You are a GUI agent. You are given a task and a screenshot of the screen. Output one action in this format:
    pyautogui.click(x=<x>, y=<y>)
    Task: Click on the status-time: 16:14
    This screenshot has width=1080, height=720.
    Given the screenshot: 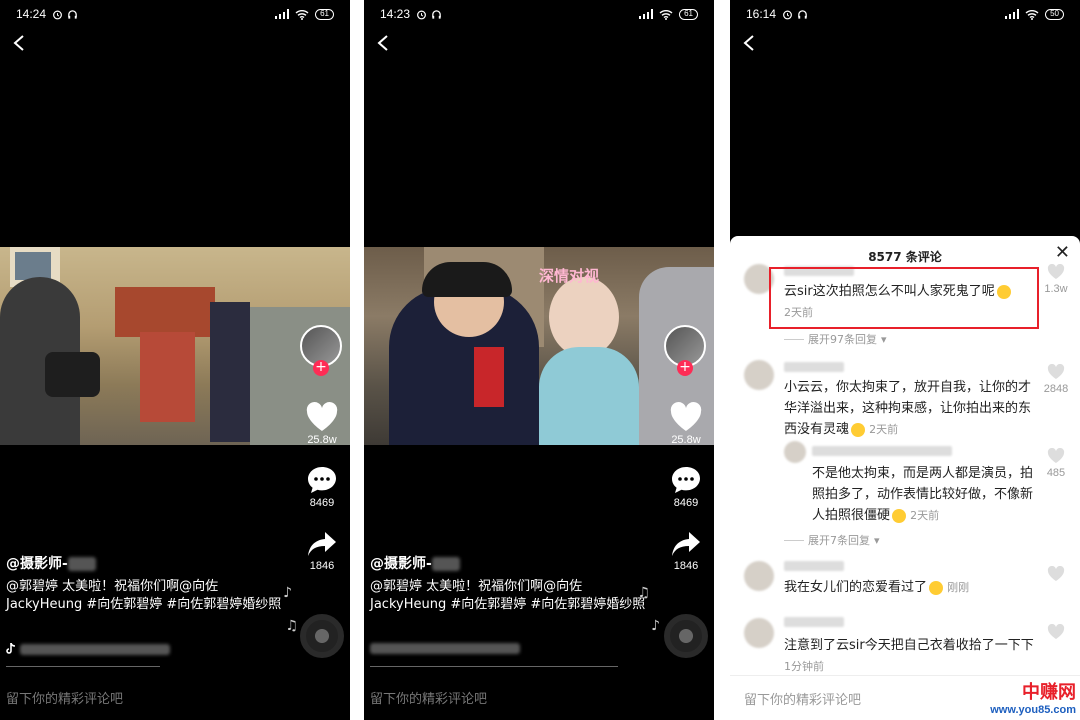 What is the action you would take?
    pyautogui.click(x=761, y=14)
    